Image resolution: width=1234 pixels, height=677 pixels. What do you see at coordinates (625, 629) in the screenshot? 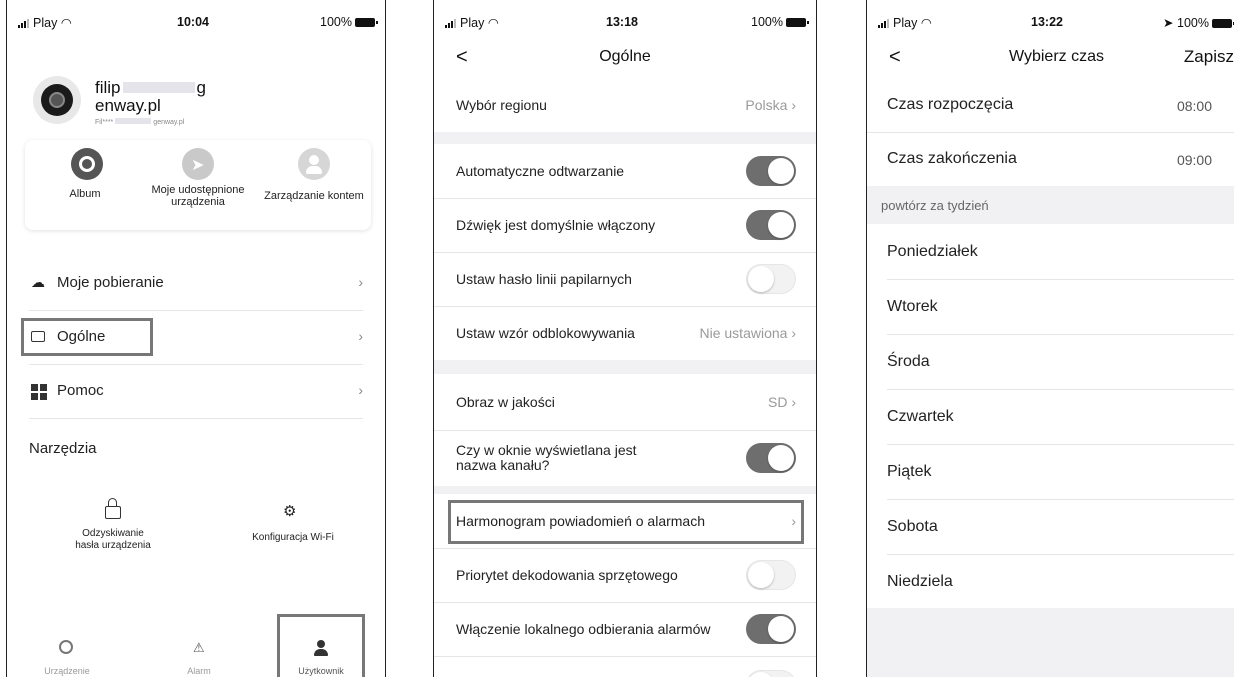
I see `setting-row-local-alarms: Włączenie lokalnego odbierania alarmów` at bounding box center [625, 629].